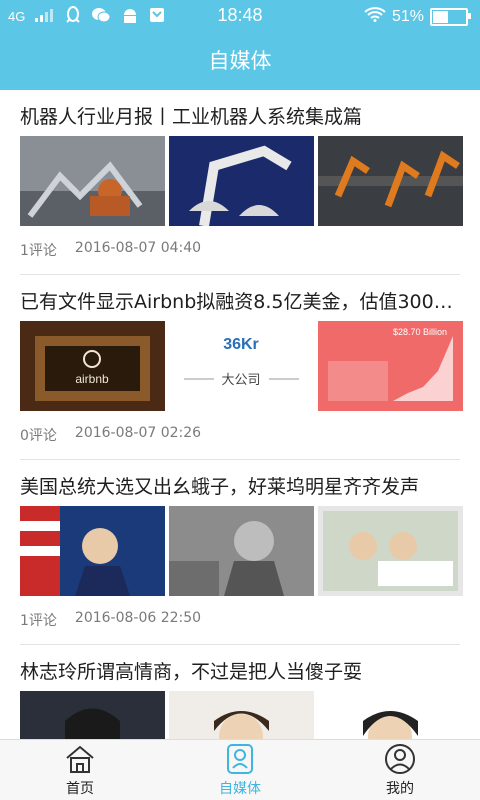 This screenshot has height=800, width=480. Describe the element at coordinates (92, 366) in the screenshot. I see `thumbnail-image: airbnb` at that location.